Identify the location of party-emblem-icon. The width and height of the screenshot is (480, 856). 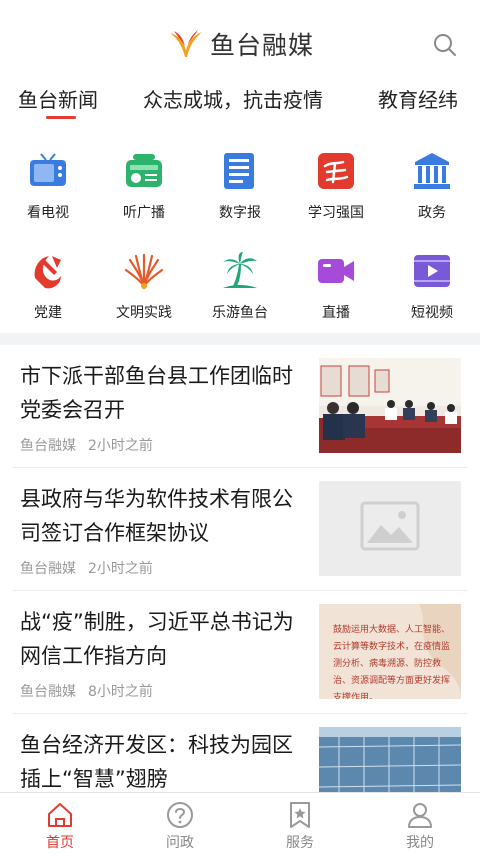
(47, 272).